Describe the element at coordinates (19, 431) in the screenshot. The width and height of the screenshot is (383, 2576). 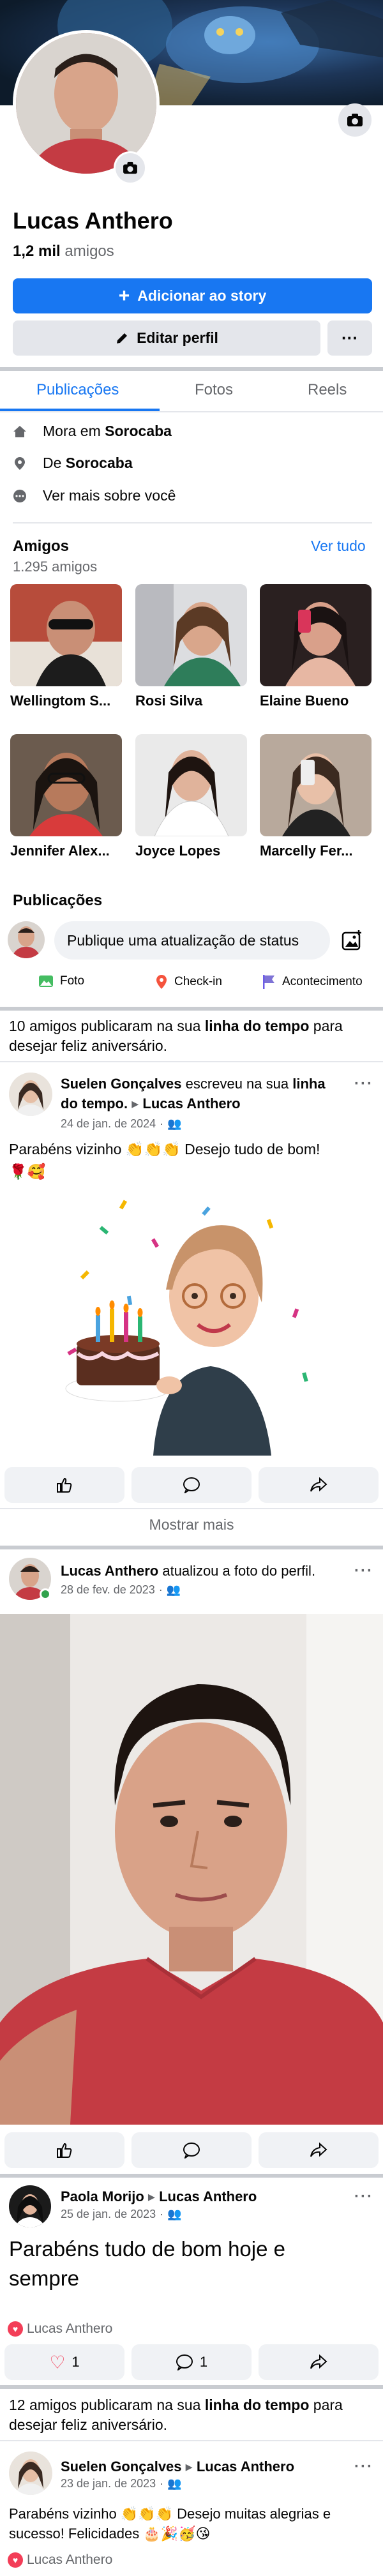
I see `home-icon` at that location.